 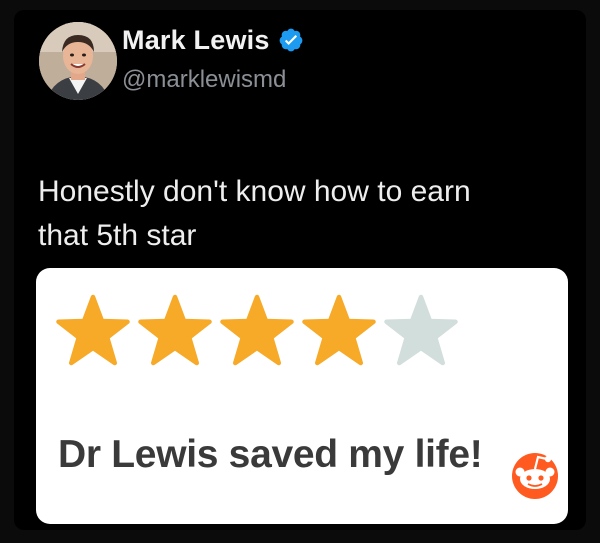 I want to click on tweet-text-line-2: that 5th star, so click(x=117, y=235).